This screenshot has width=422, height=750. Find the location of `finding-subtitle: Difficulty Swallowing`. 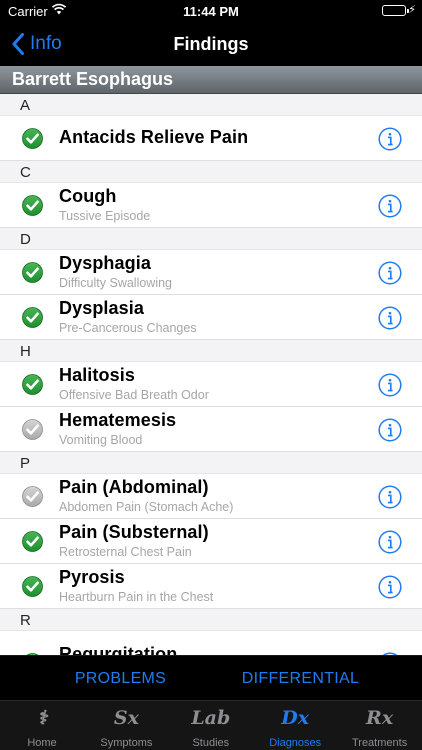

finding-subtitle: Difficulty Swallowing is located at coordinates (116, 283).